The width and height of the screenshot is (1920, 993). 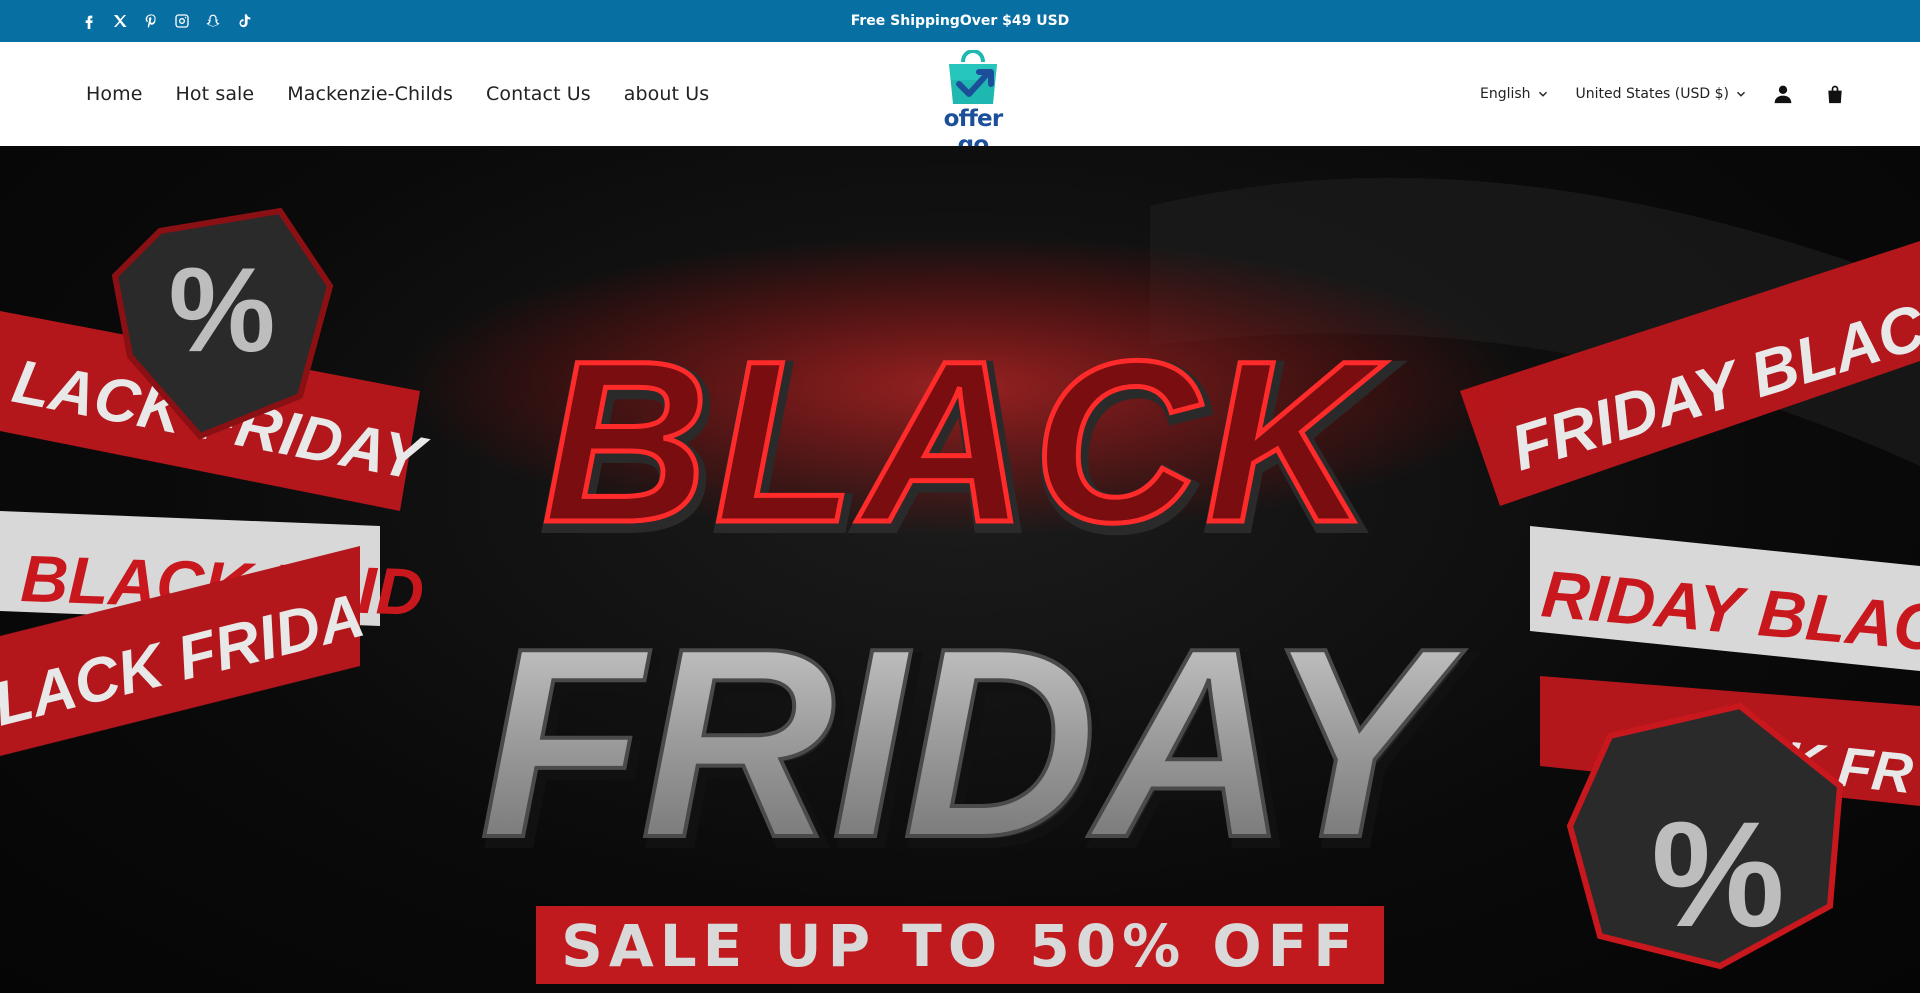 I want to click on announcement-text: Free ShippingOver $49 USD, so click(x=960, y=21).